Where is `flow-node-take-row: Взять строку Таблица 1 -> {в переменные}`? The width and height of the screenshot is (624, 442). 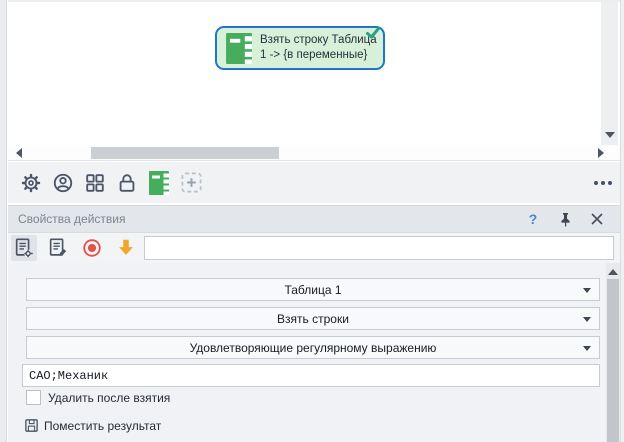
flow-node-take-row: Взять строку Таблица 1 -> {в переменные} is located at coordinates (300, 48).